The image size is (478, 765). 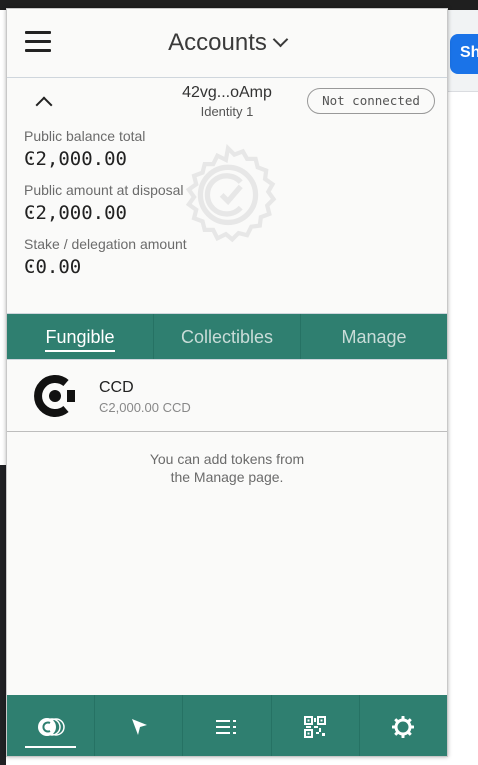 What do you see at coordinates (53, 267) in the screenshot?
I see `stake-amount-value: Ͼ0.00` at bounding box center [53, 267].